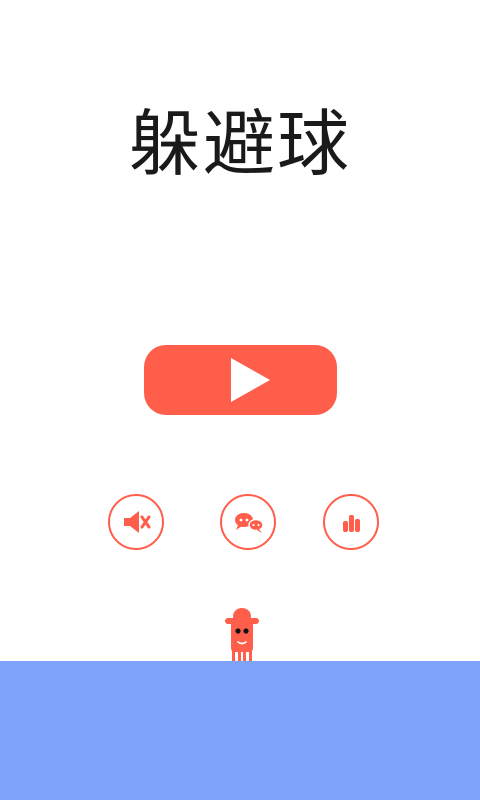  I want to click on share-button, so click(248, 522).